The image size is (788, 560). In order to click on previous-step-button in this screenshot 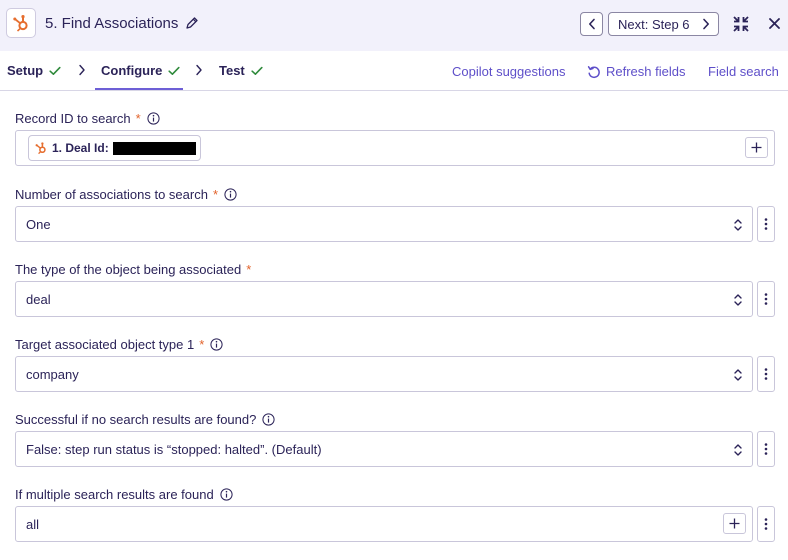, I will do `click(591, 24)`.